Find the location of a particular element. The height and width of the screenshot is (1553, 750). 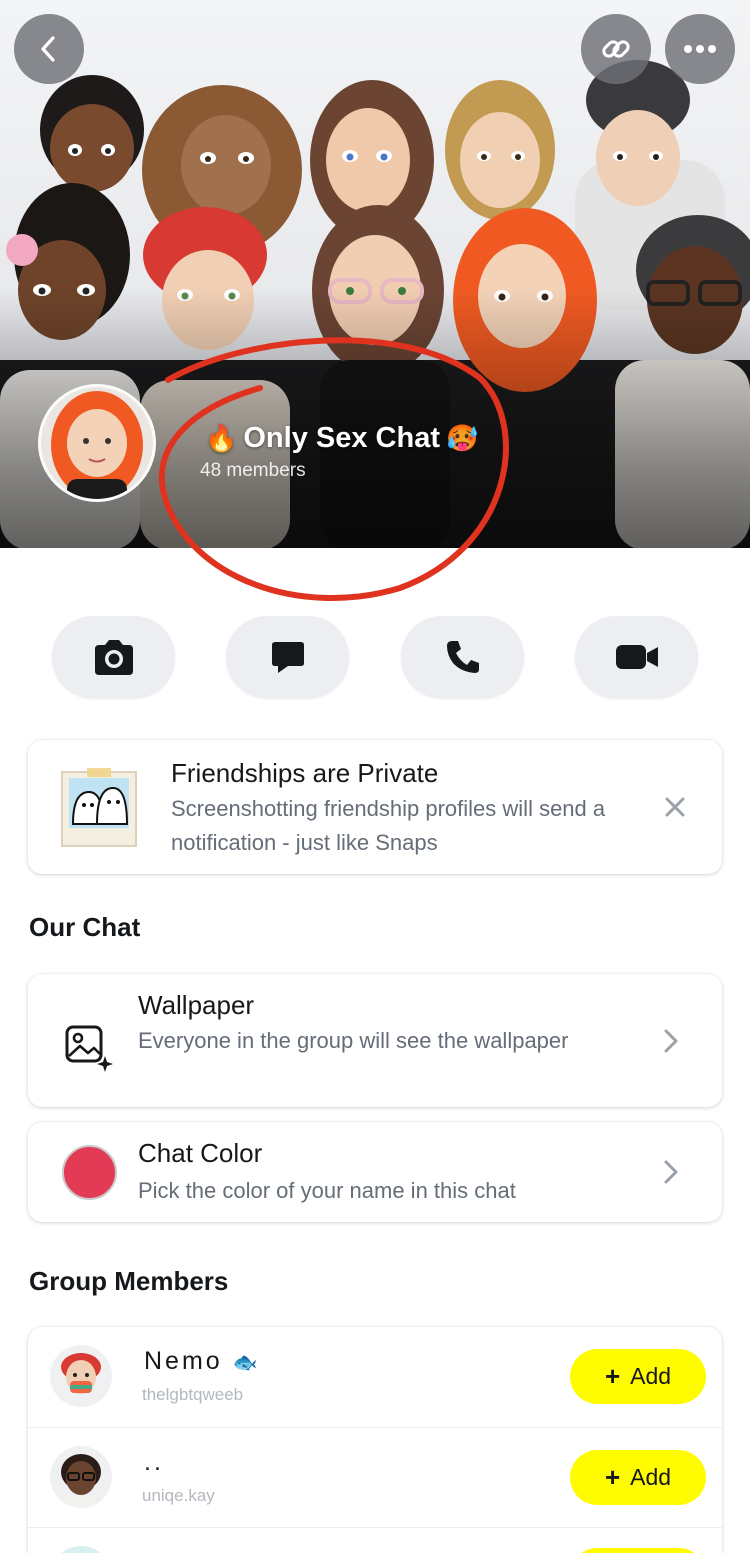

fish-emoji: 🐟 is located at coordinates (245, 1363).